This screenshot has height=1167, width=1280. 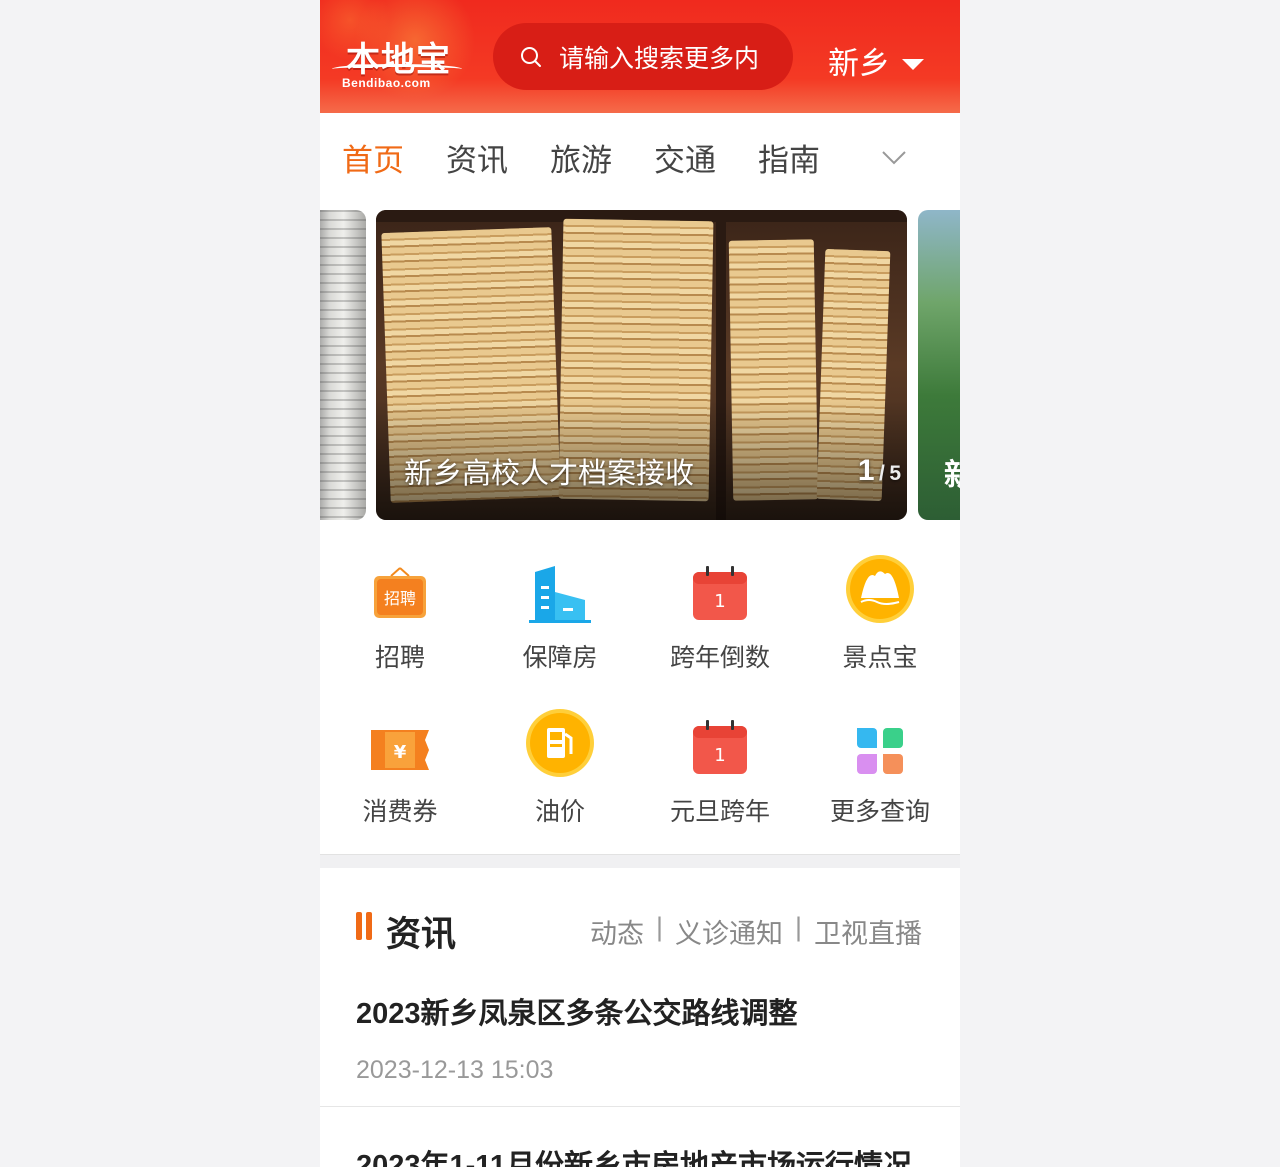 What do you see at coordinates (399, 658) in the screenshot?
I see `shortcut-label: 招聘` at bounding box center [399, 658].